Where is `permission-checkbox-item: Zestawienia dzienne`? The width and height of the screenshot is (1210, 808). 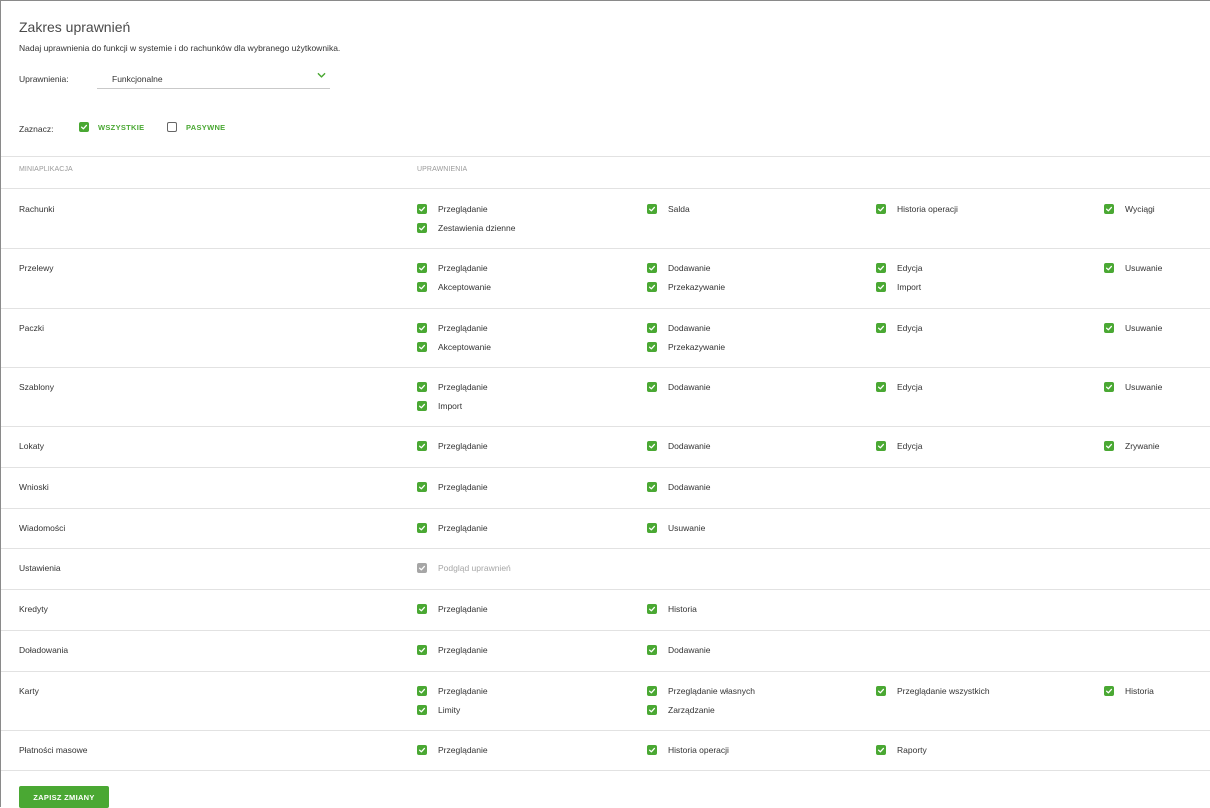 permission-checkbox-item: Zestawienia dzienne is located at coordinates (466, 228).